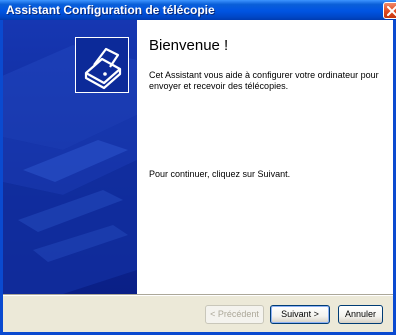 The height and width of the screenshot is (335, 396). I want to click on cancel-button: Annuler, so click(360, 314).